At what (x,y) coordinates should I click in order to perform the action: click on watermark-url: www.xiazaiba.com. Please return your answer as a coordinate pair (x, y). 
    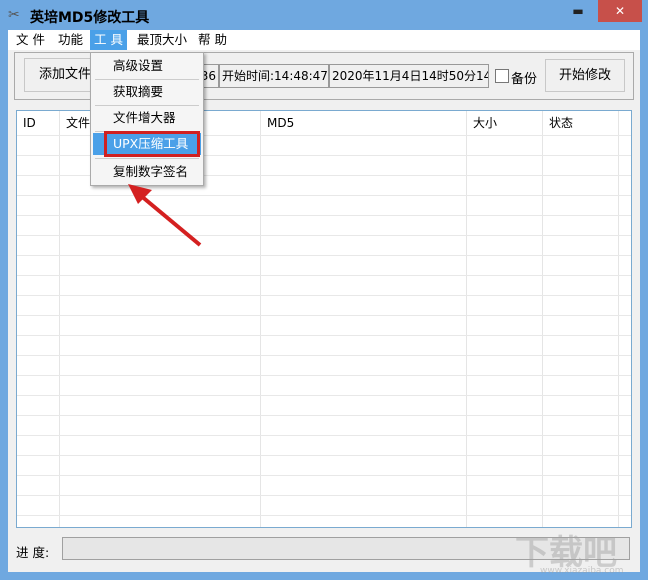
    Looking at the image, I should click on (582, 571).